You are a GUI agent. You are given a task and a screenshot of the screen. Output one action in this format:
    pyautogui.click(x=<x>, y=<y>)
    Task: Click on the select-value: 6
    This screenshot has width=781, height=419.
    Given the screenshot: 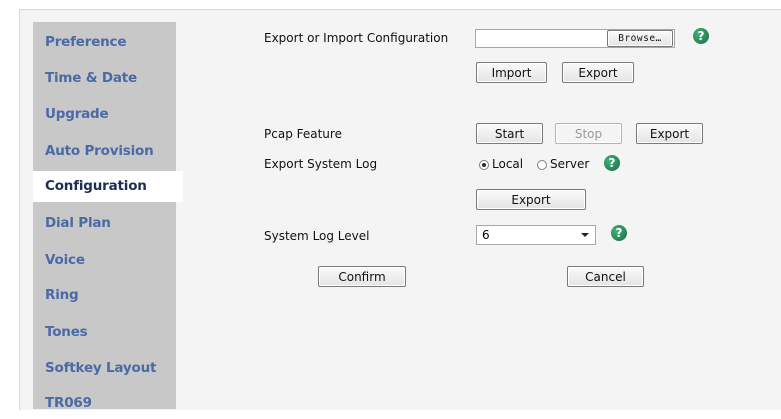 What is the action you would take?
    pyautogui.click(x=486, y=235)
    